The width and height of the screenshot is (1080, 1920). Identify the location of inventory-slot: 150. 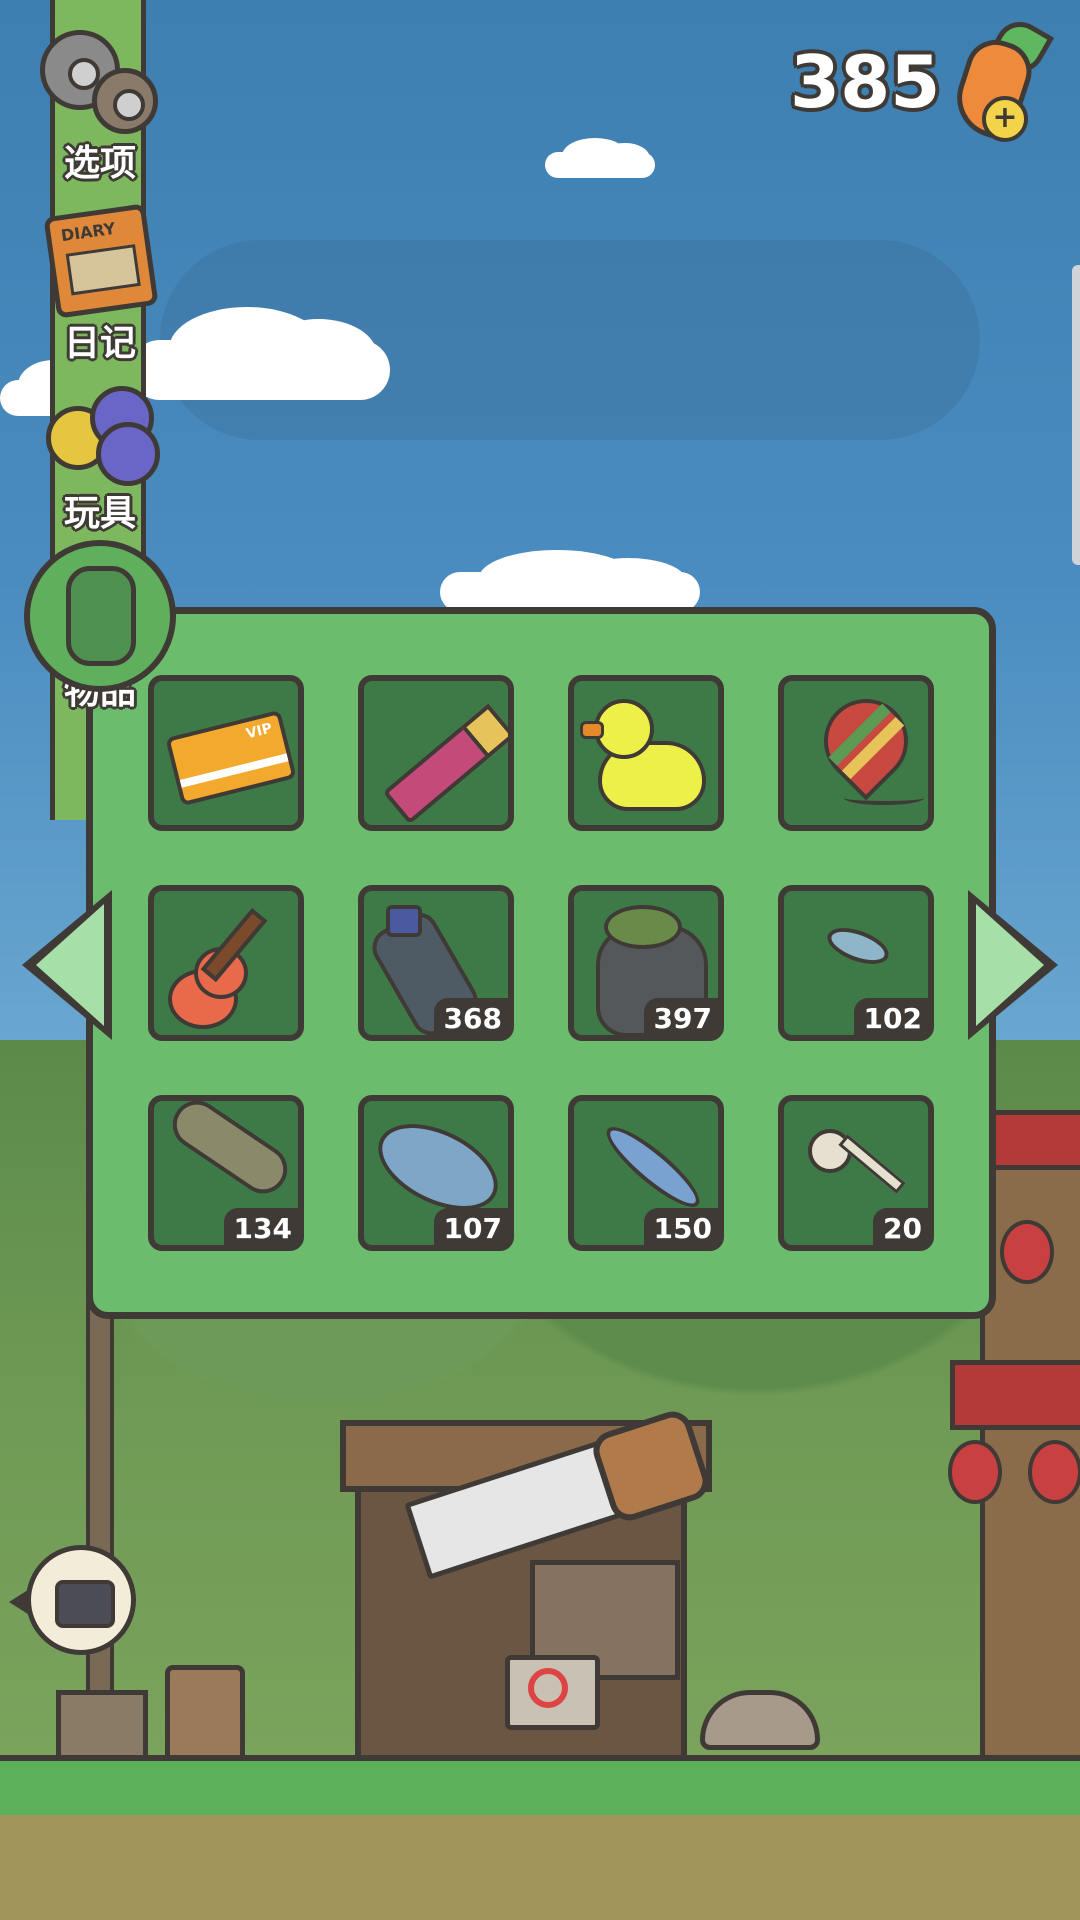
(646, 1173).